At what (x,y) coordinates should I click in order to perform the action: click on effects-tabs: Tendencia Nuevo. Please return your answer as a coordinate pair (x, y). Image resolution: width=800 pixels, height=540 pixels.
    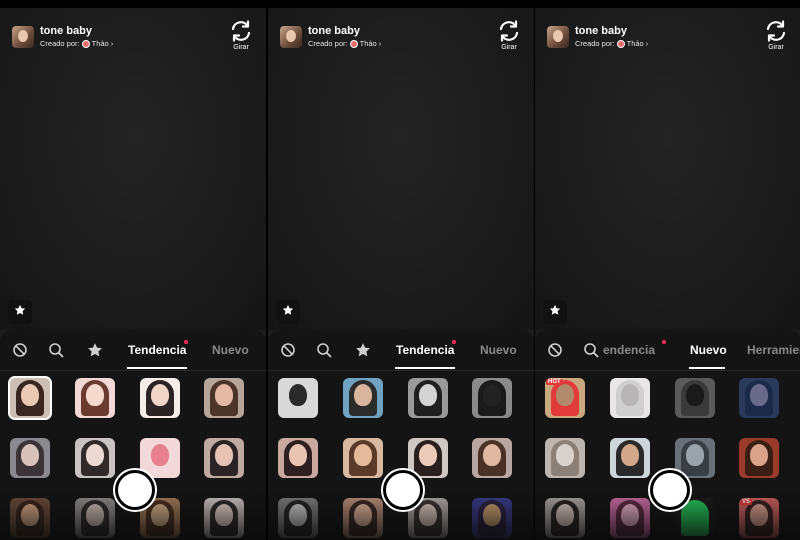
    Looking at the image, I should click on (401, 350).